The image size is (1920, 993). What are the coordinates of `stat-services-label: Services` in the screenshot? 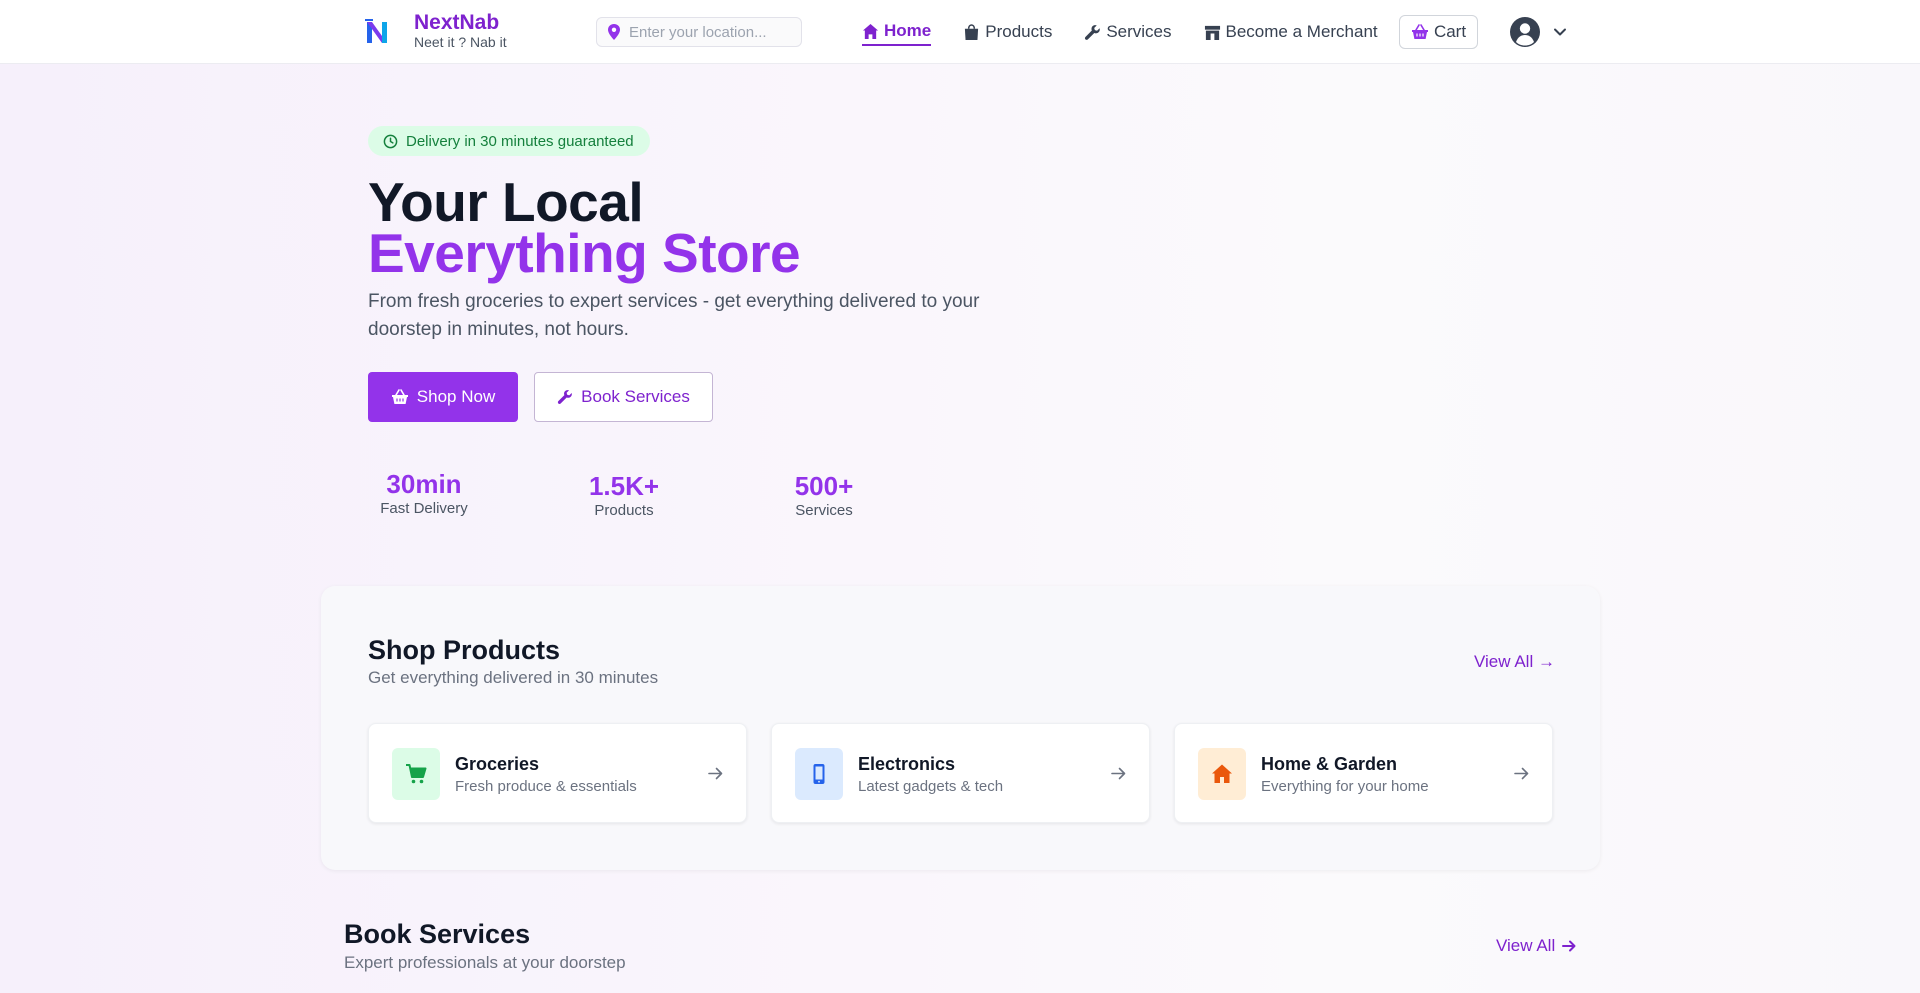 It's located at (824, 510).